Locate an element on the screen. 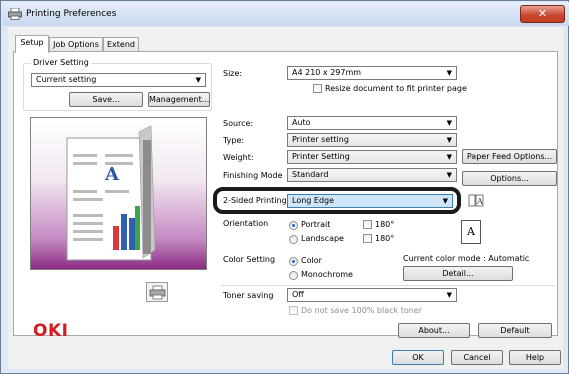  landscape-radio is located at coordinates (293, 239).